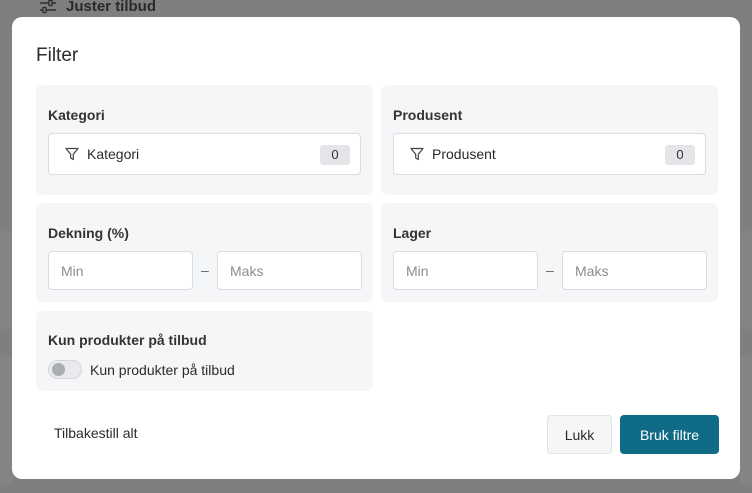  Describe the element at coordinates (120, 270) in the screenshot. I see `coverage-min-input` at that location.